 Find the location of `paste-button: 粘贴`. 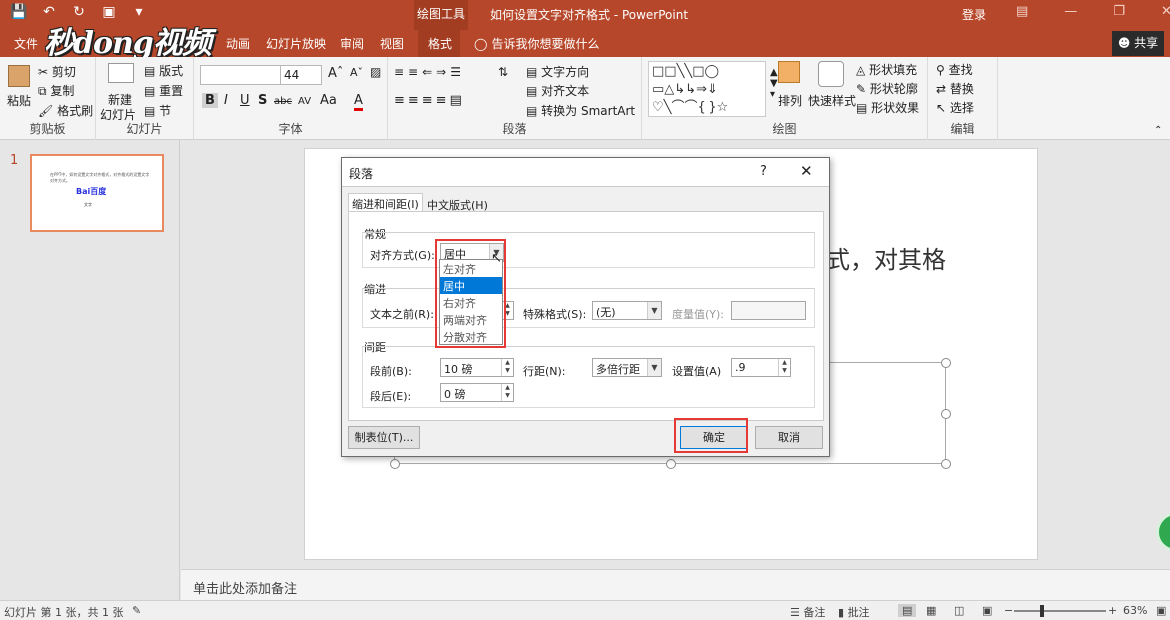

paste-button: 粘贴 is located at coordinates (19, 100).